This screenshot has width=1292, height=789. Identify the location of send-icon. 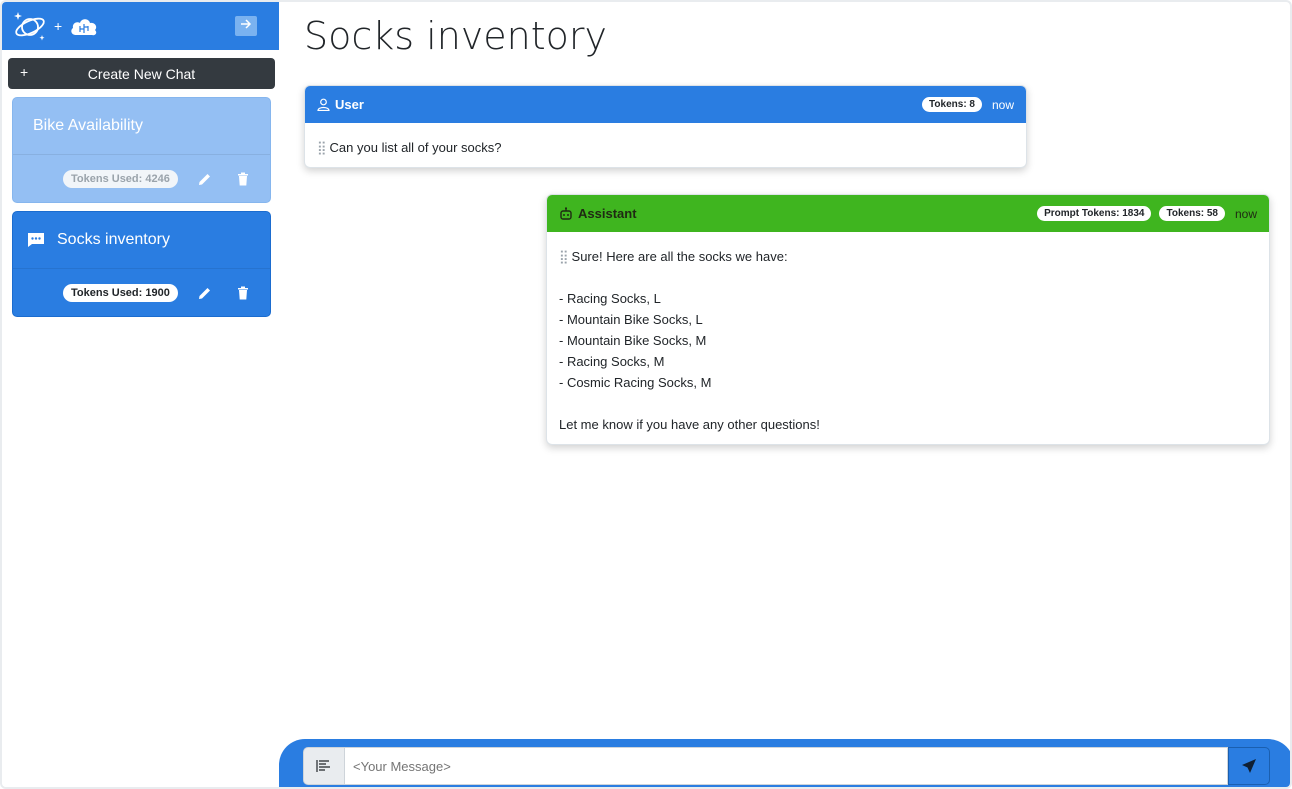
(1249, 766).